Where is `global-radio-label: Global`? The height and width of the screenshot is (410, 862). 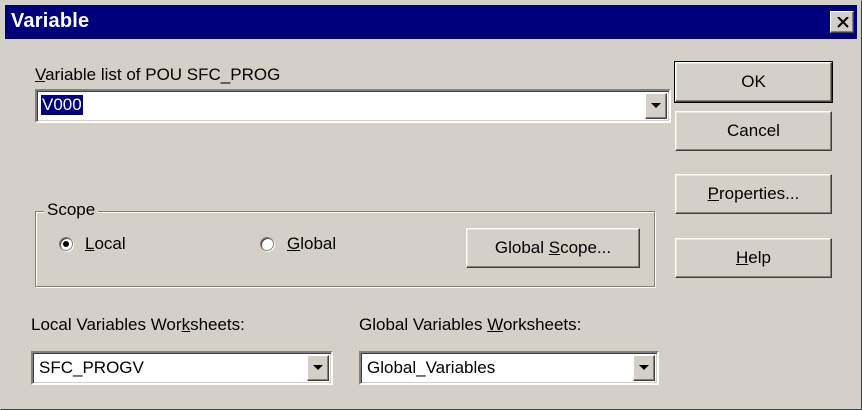 global-radio-label: Global is located at coordinates (311, 244).